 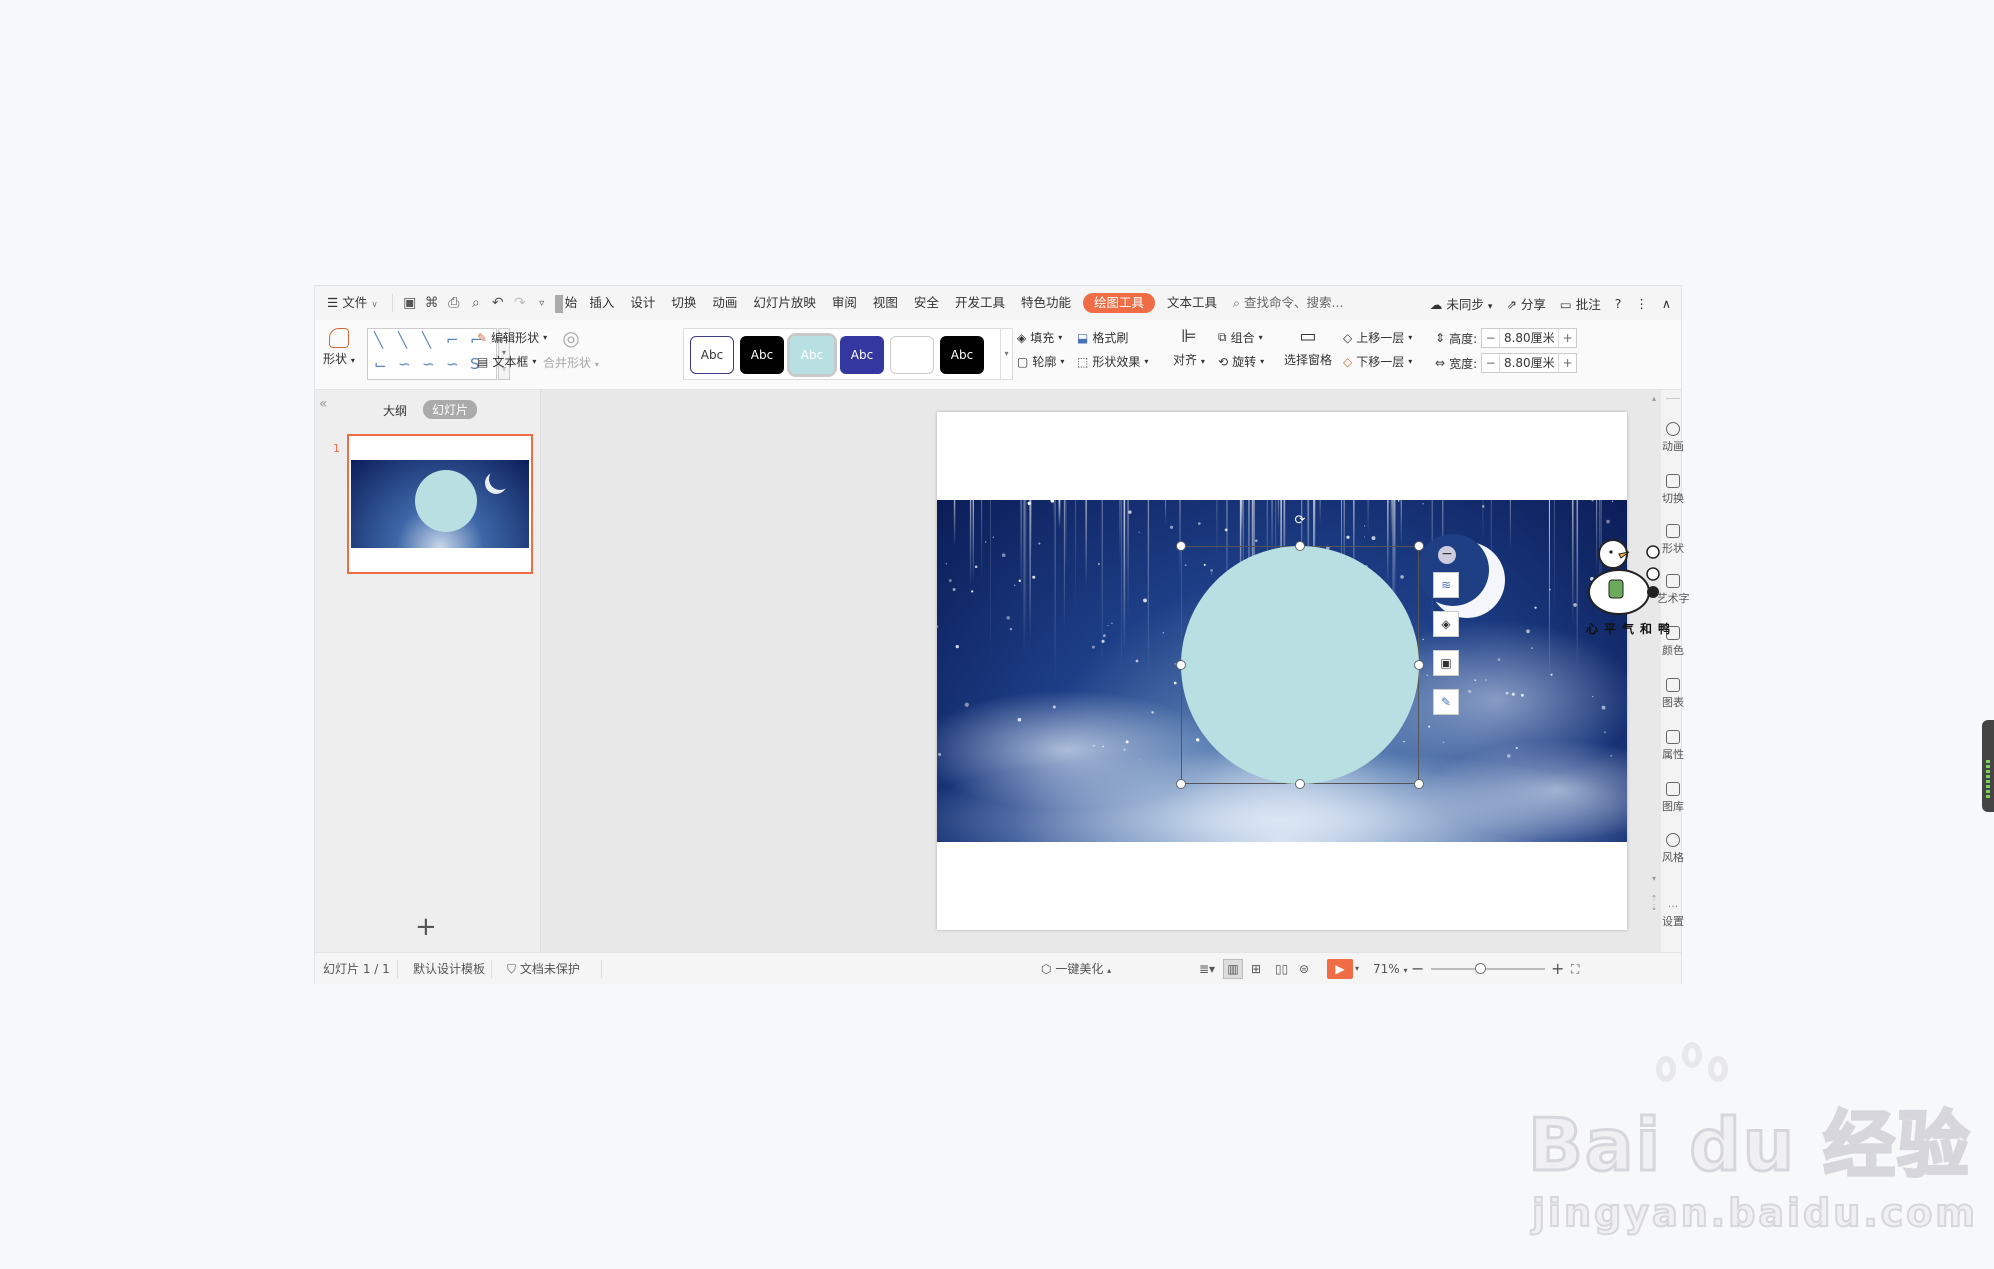 I want to click on layers-icon: ≋, so click(x=1446, y=585).